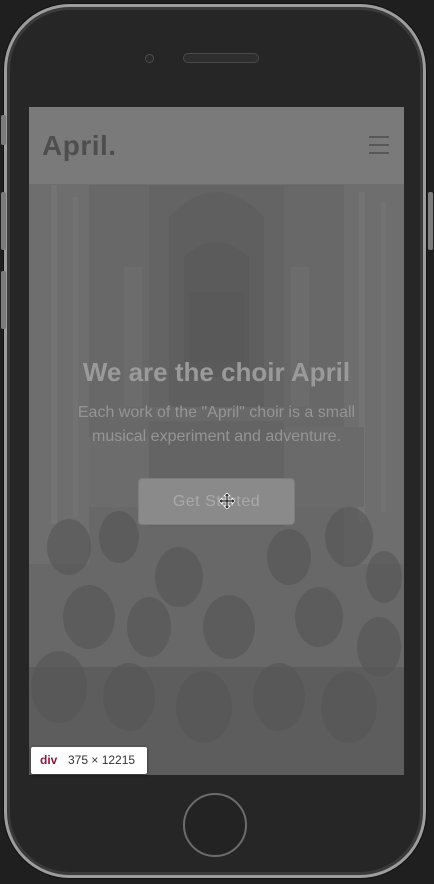 The image size is (434, 884). Describe the element at coordinates (216, 372) in the screenshot. I see `hero-title: We are the choir April` at that location.